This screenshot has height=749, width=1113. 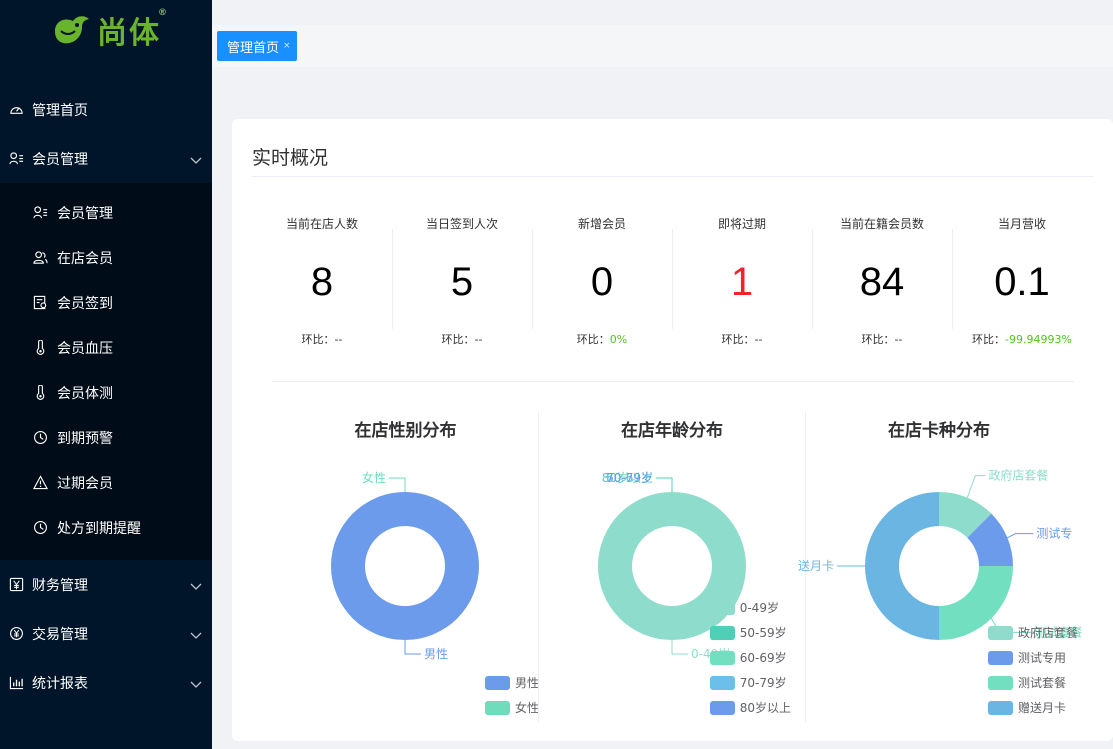 I want to click on stat-in-store: 当前在店人数 8 环比：--, so click(x=322, y=282).